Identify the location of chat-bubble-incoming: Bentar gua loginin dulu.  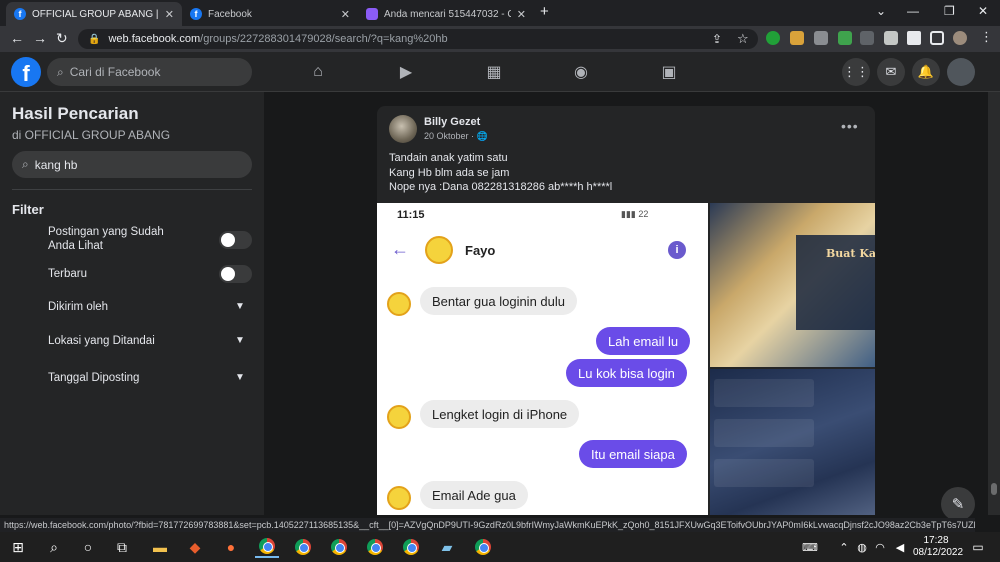
(498, 301).